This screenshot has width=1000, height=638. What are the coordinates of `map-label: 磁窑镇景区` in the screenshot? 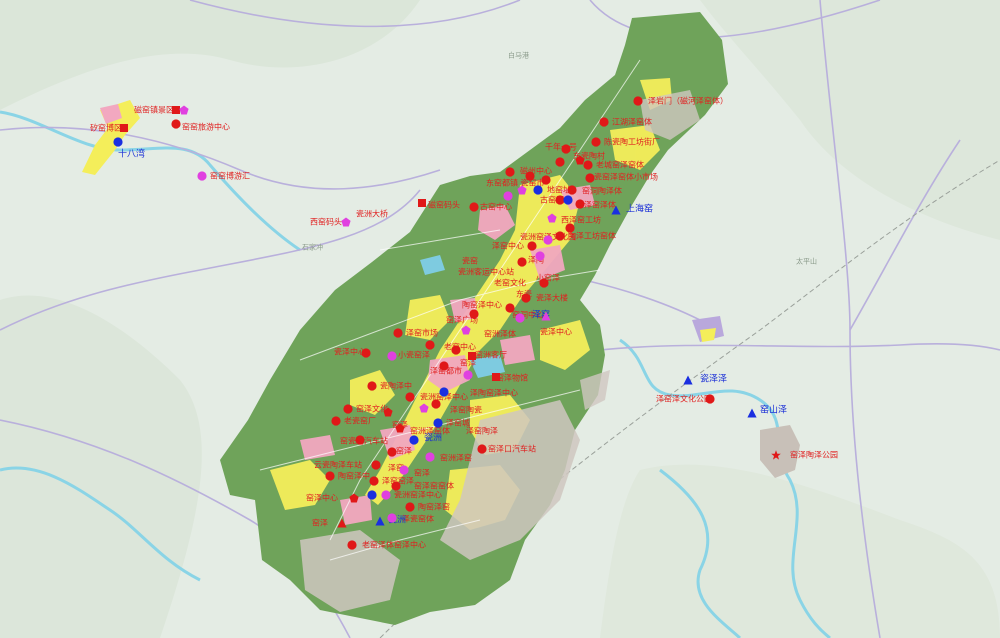 It's located at (154, 110).